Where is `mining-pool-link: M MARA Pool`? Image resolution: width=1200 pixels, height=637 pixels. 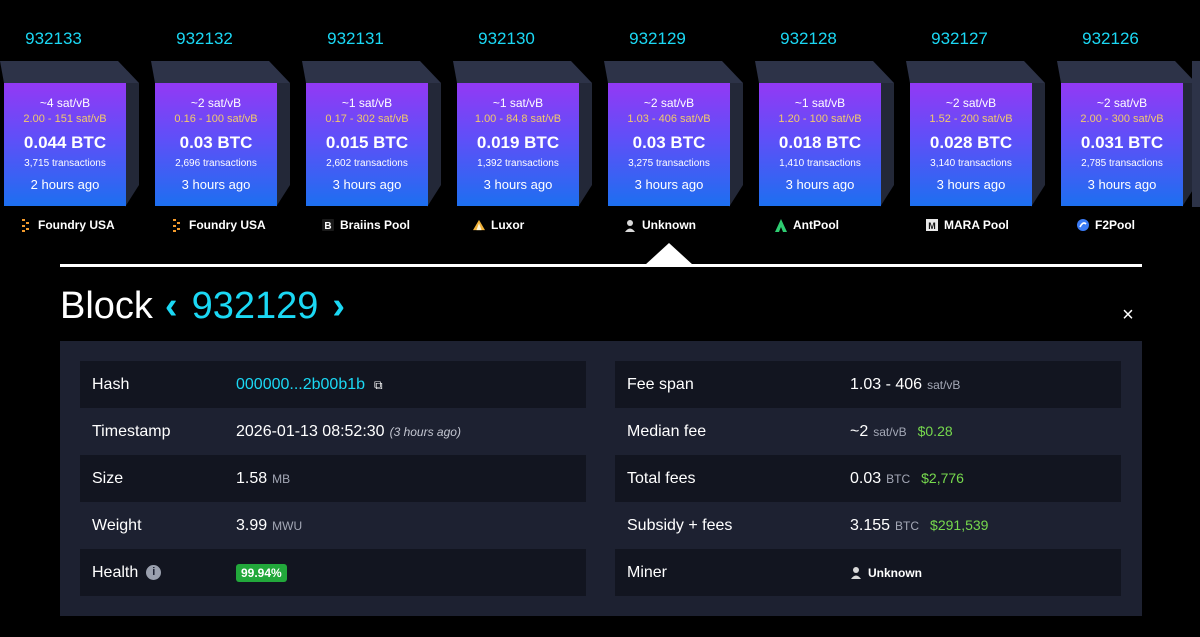
mining-pool-link: M MARA Pool is located at coordinates (986, 225).